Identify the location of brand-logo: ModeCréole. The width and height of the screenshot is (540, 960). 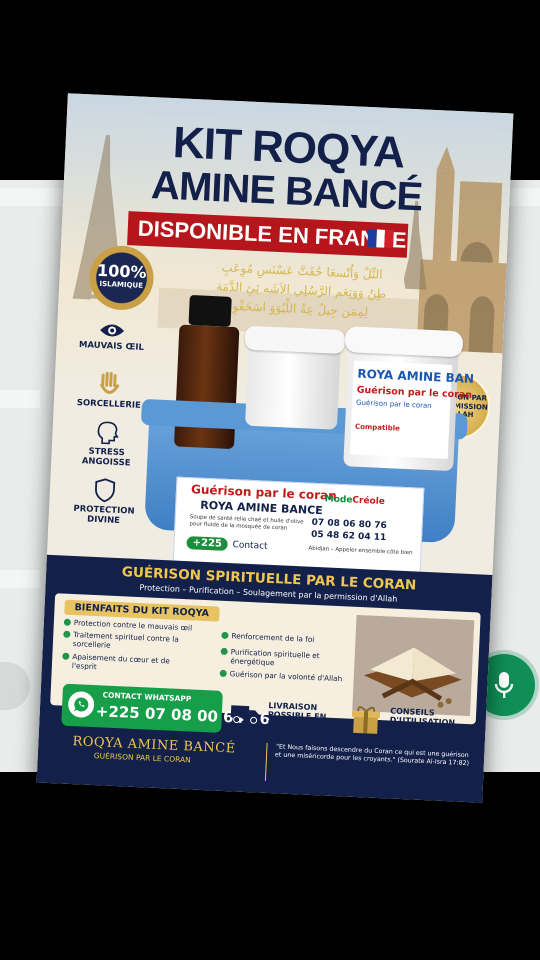
(355, 501).